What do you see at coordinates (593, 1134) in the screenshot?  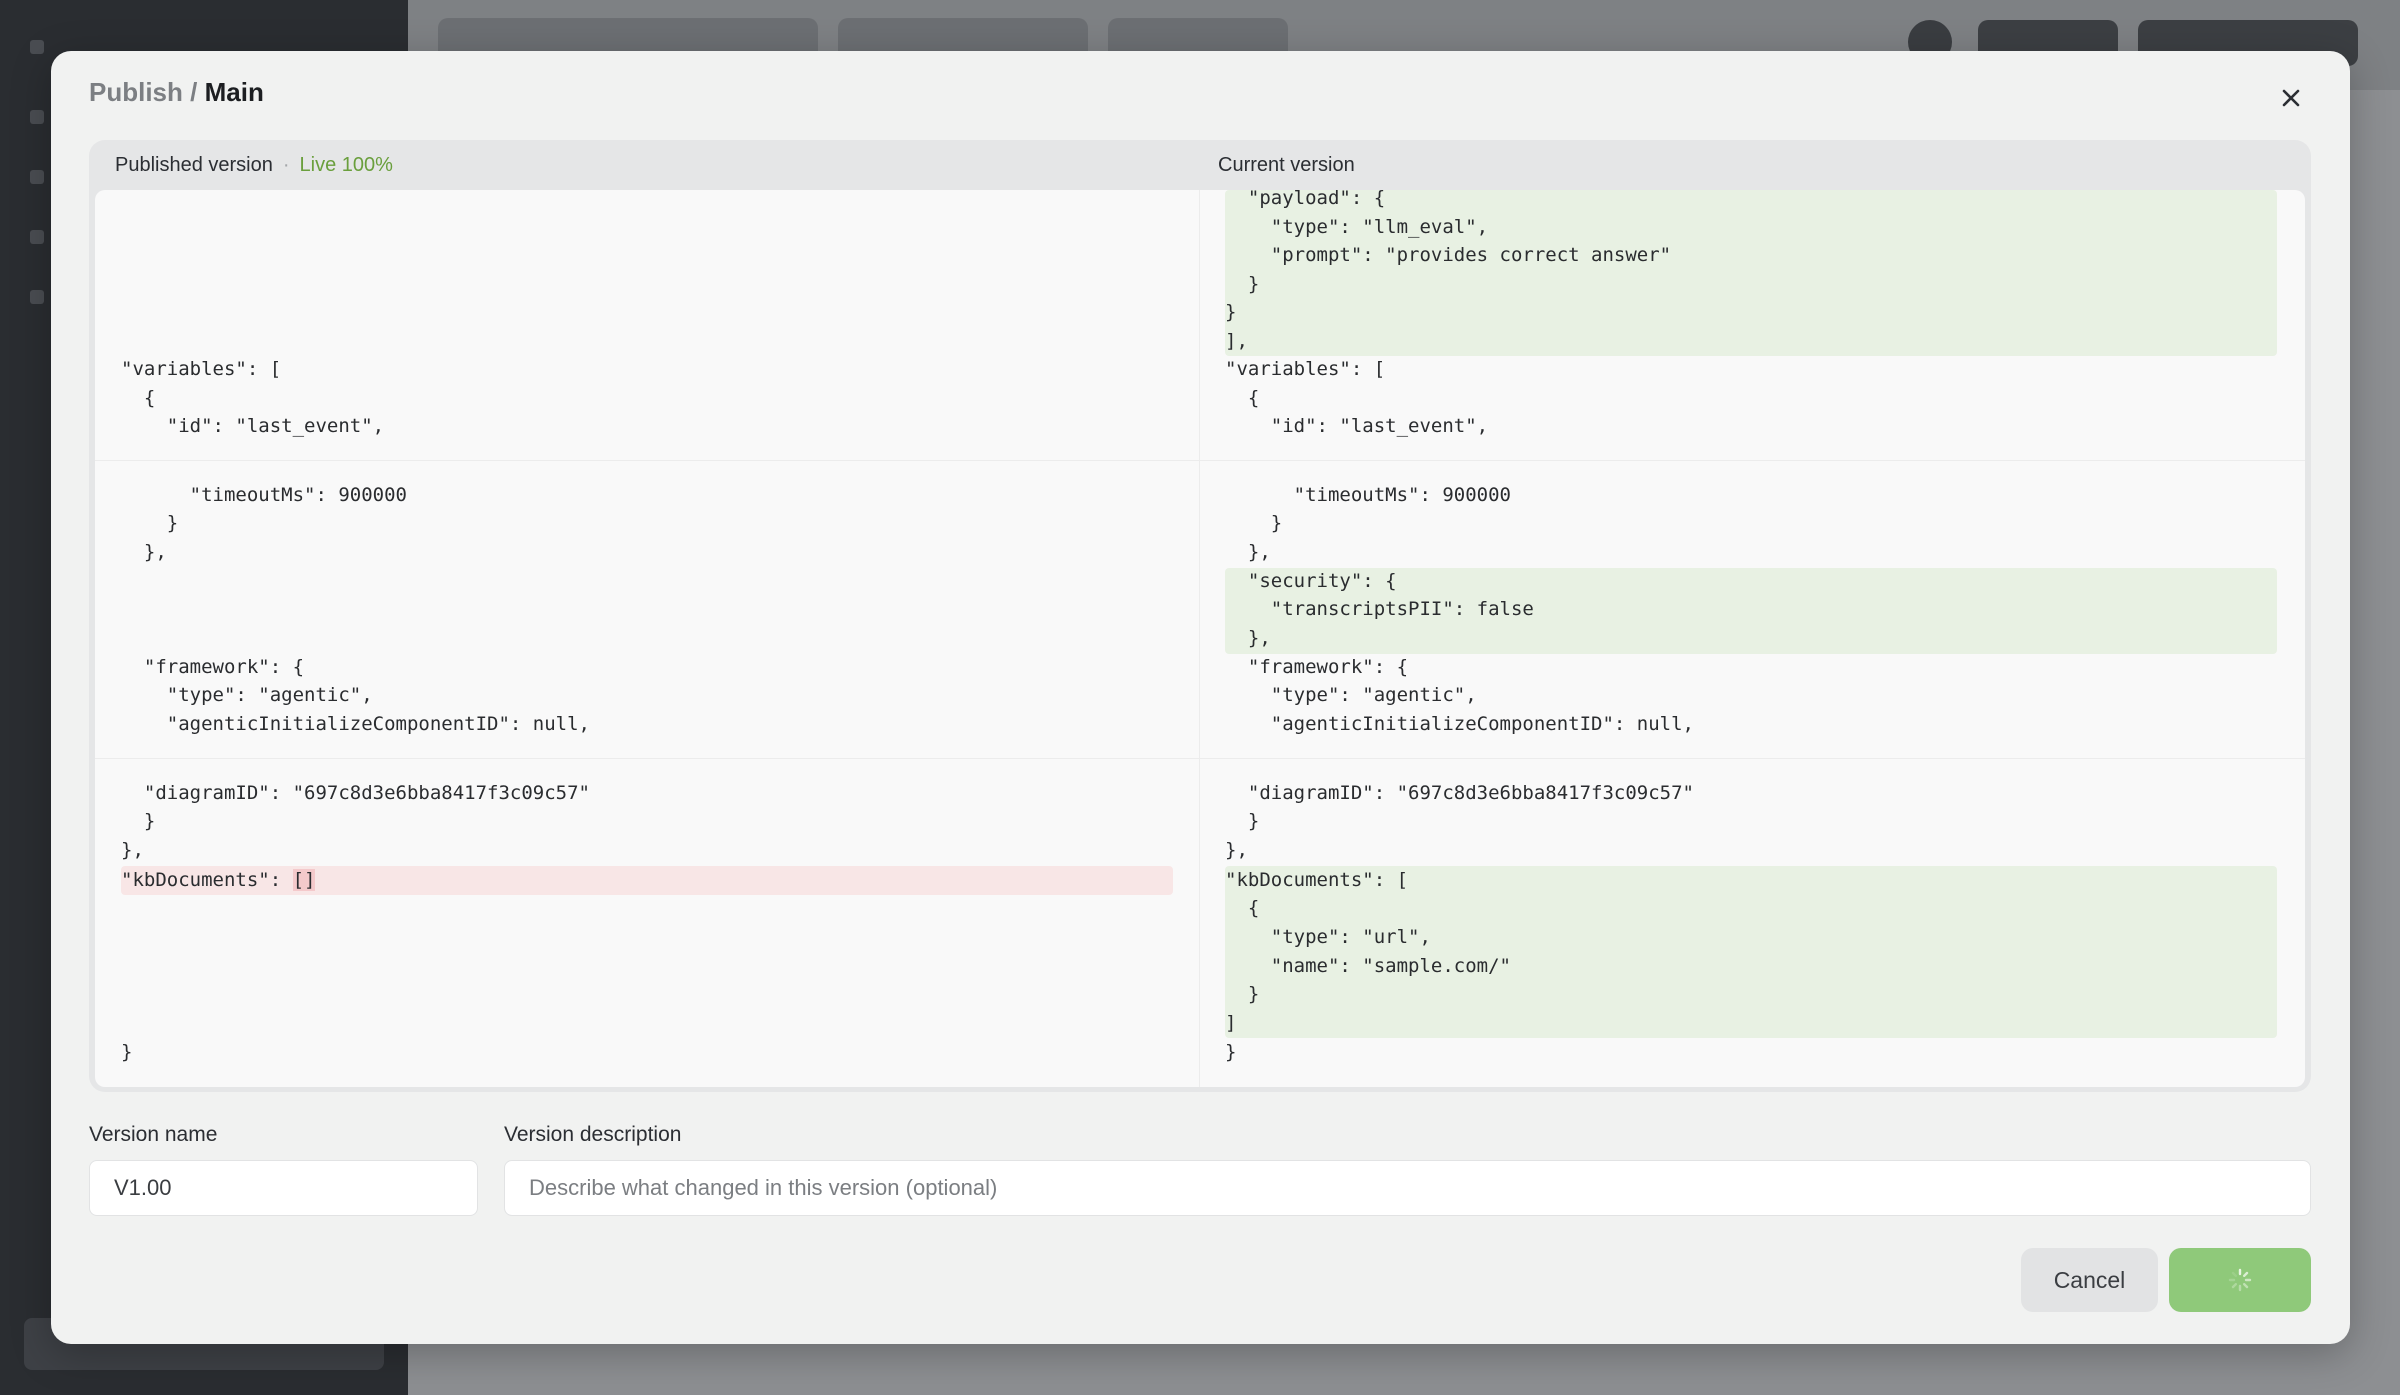 I see `version-description-label: Version description` at bounding box center [593, 1134].